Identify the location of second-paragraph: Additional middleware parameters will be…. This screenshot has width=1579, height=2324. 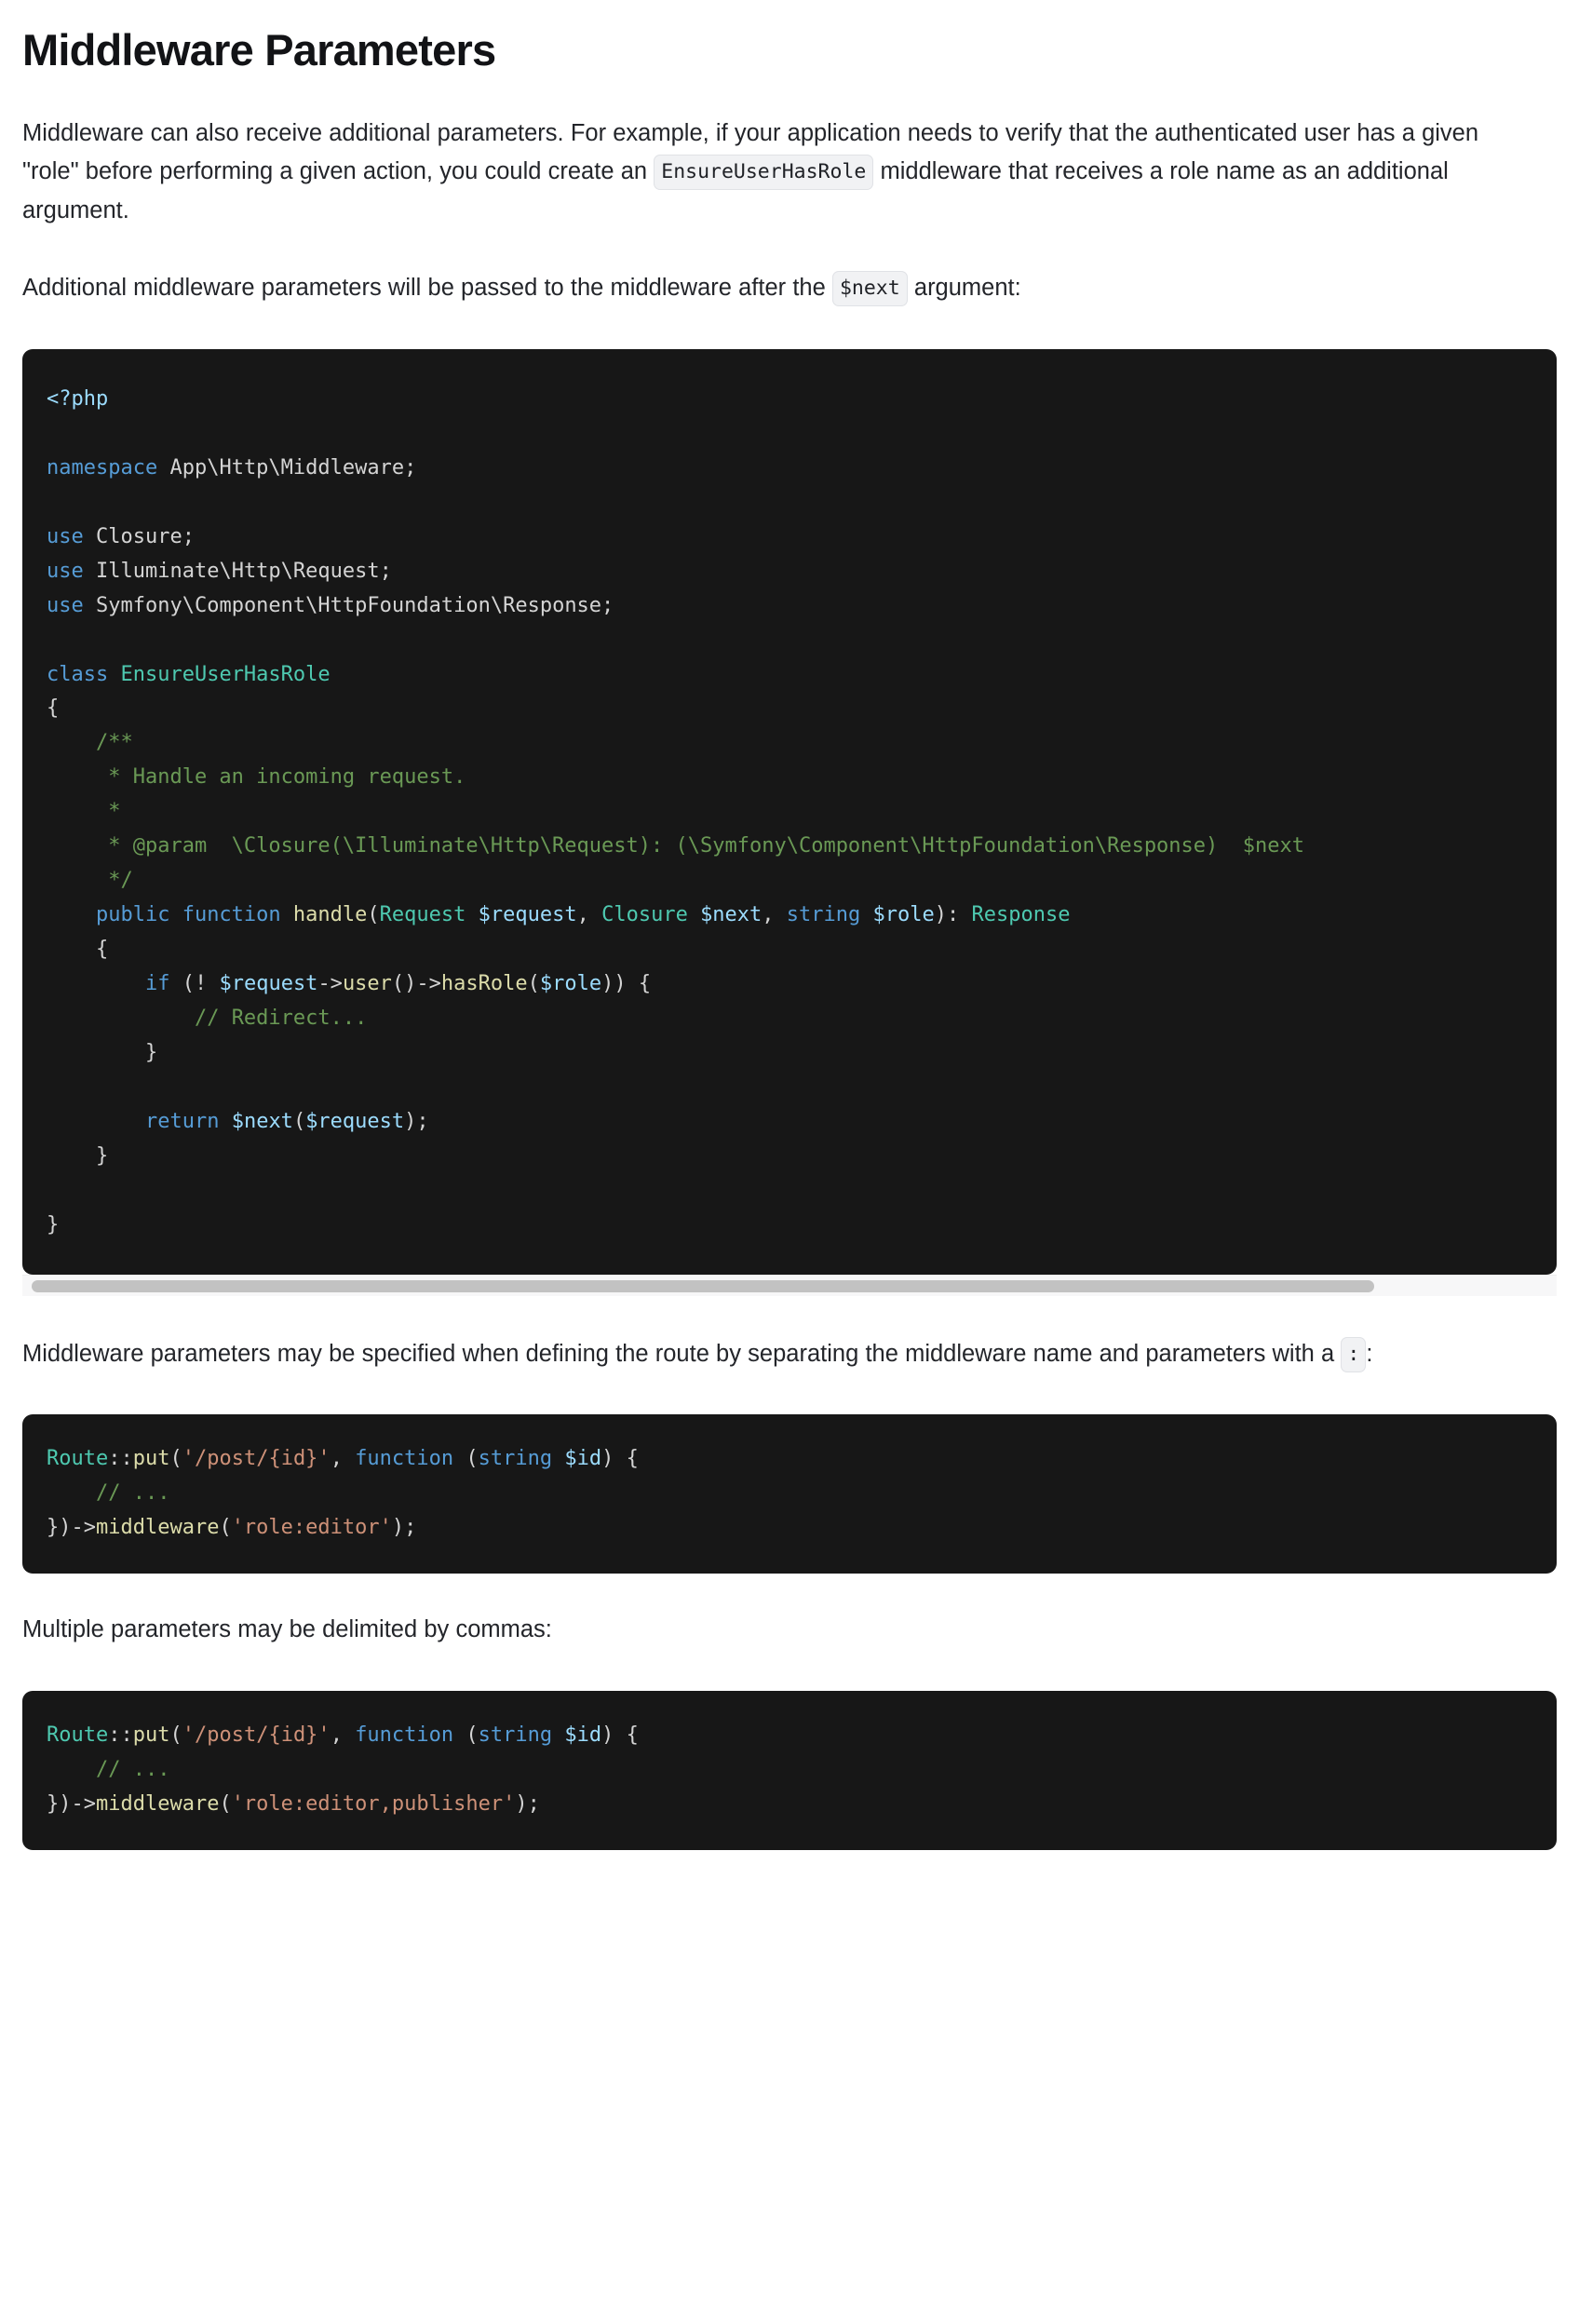
(781, 269).